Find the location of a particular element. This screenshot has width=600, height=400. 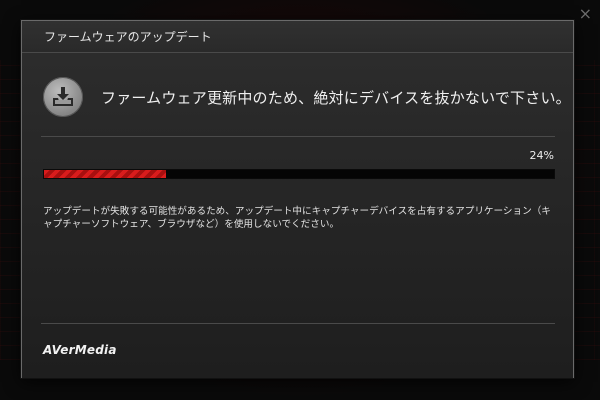

dialog-heading-row: ファームウェア更新中のため、絶対にデバイスを抜かないで下さい。 is located at coordinates (307, 97).